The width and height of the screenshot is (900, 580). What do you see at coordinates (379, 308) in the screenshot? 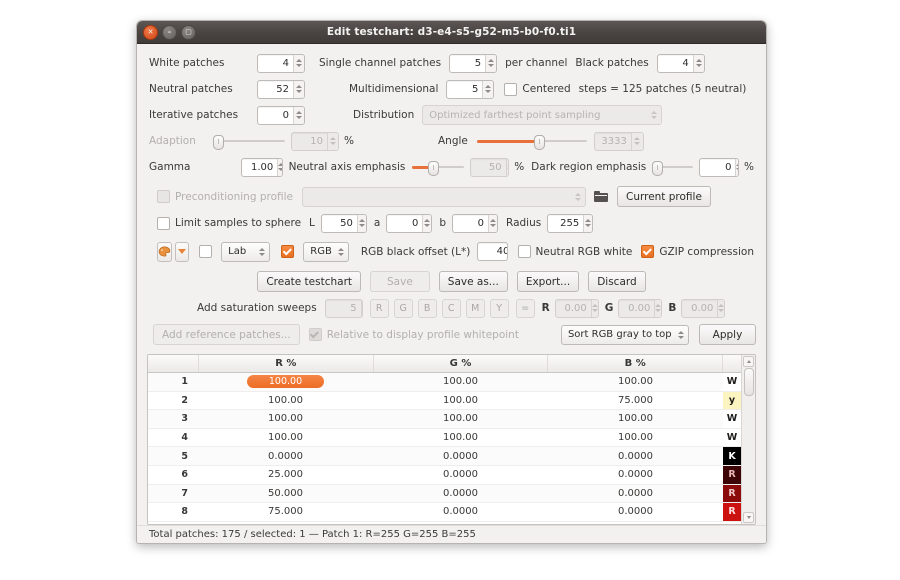
I see `sat-channel-r-button: R` at bounding box center [379, 308].